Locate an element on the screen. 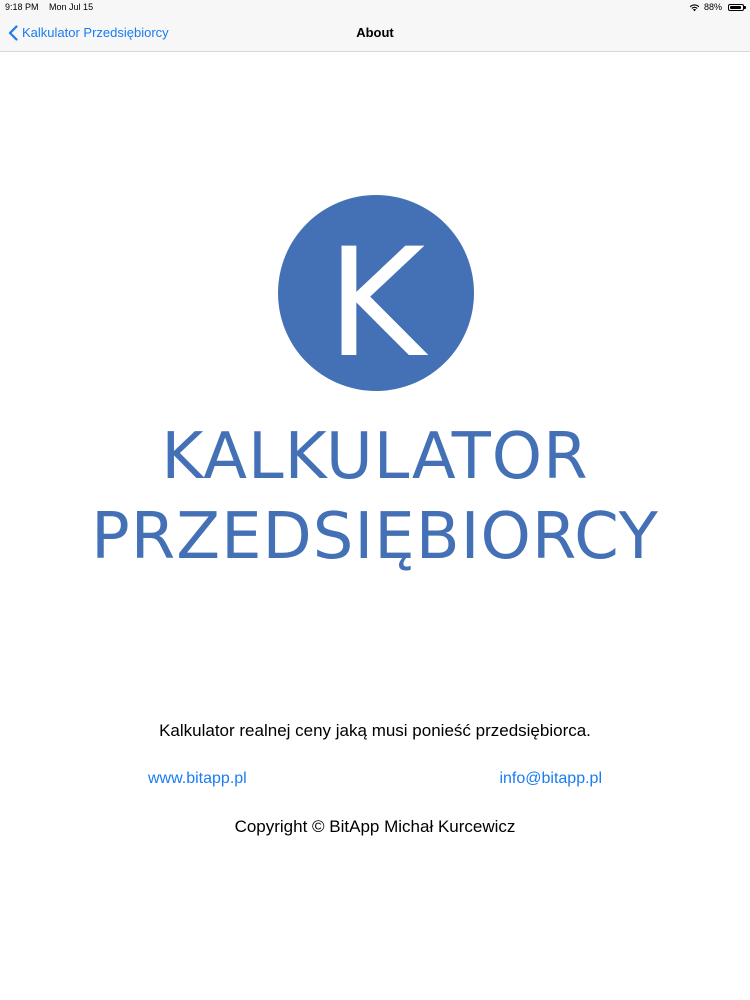 Image resolution: width=750 pixels, height=1000 pixels. navigation-bar: Kalkulator Przedsiębiorcy About is located at coordinates (375, 33).